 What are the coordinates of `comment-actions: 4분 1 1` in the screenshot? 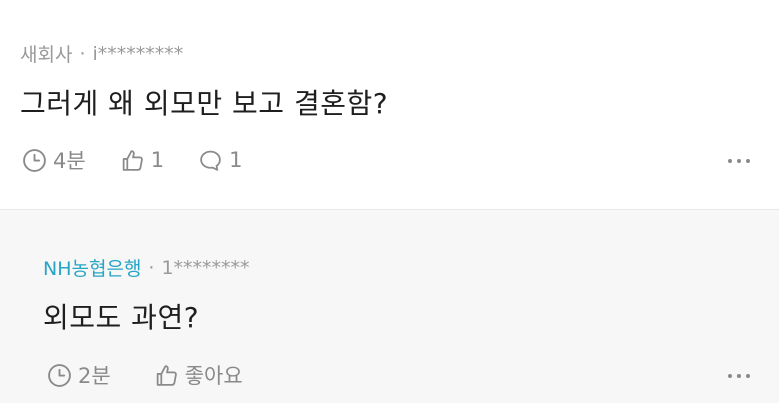 It's located at (149, 160).